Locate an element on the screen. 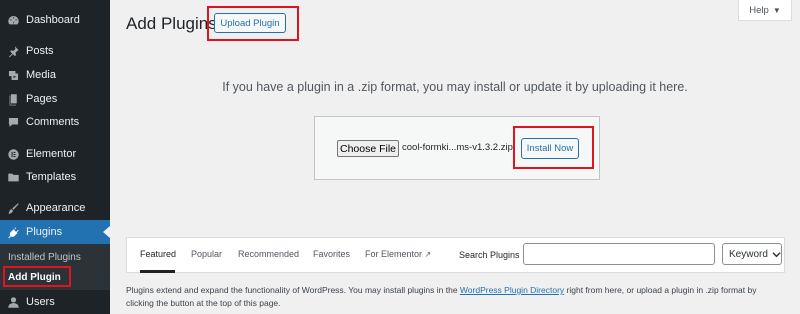  sidebar-item-label: Templates is located at coordinates (51, 177).